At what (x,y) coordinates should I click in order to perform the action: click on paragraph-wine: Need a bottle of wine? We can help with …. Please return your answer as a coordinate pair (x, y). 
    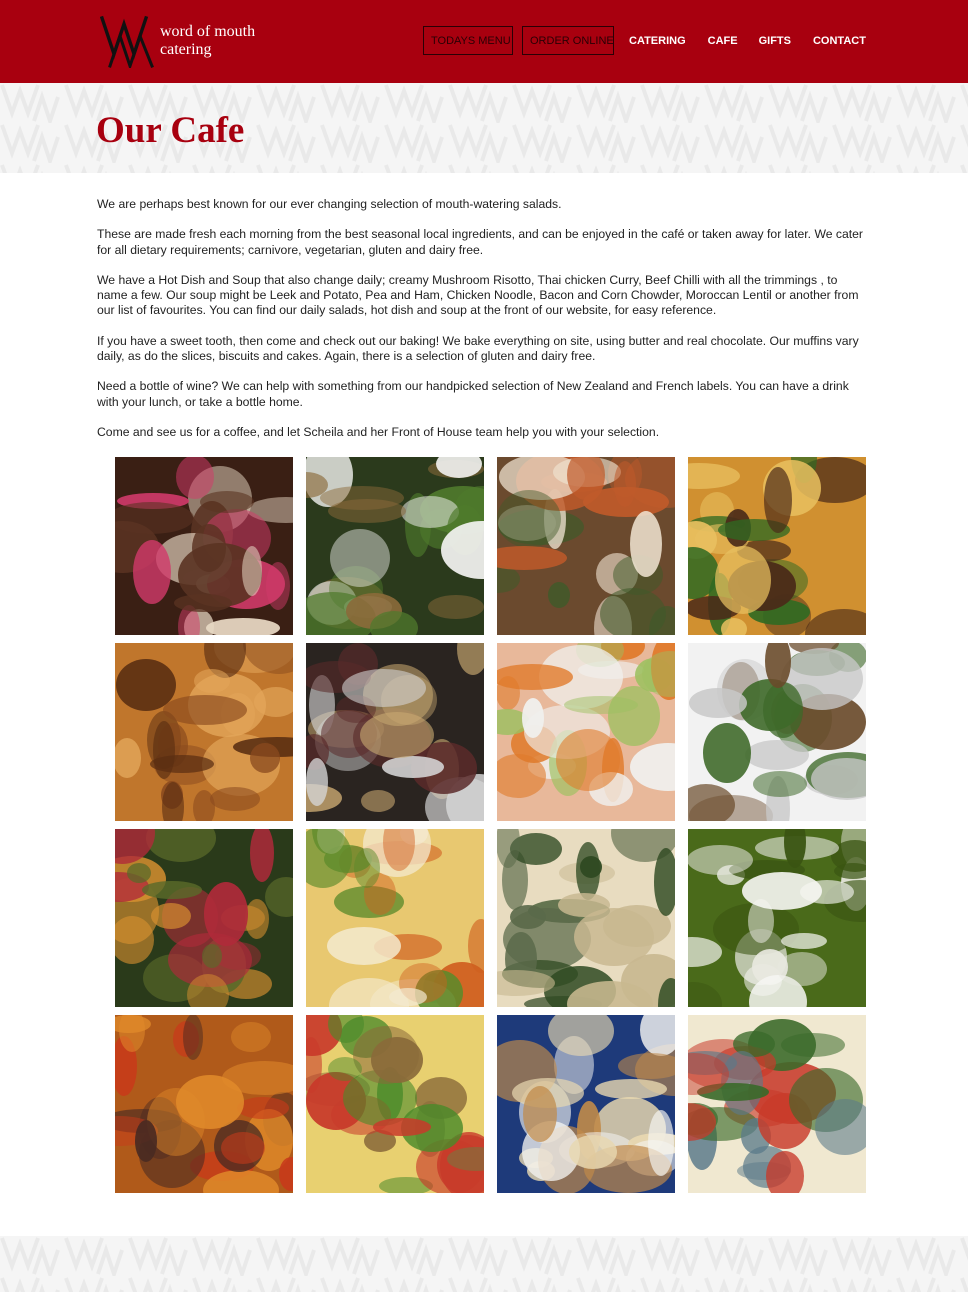
    Looking at the image, I should click on (473, 394).